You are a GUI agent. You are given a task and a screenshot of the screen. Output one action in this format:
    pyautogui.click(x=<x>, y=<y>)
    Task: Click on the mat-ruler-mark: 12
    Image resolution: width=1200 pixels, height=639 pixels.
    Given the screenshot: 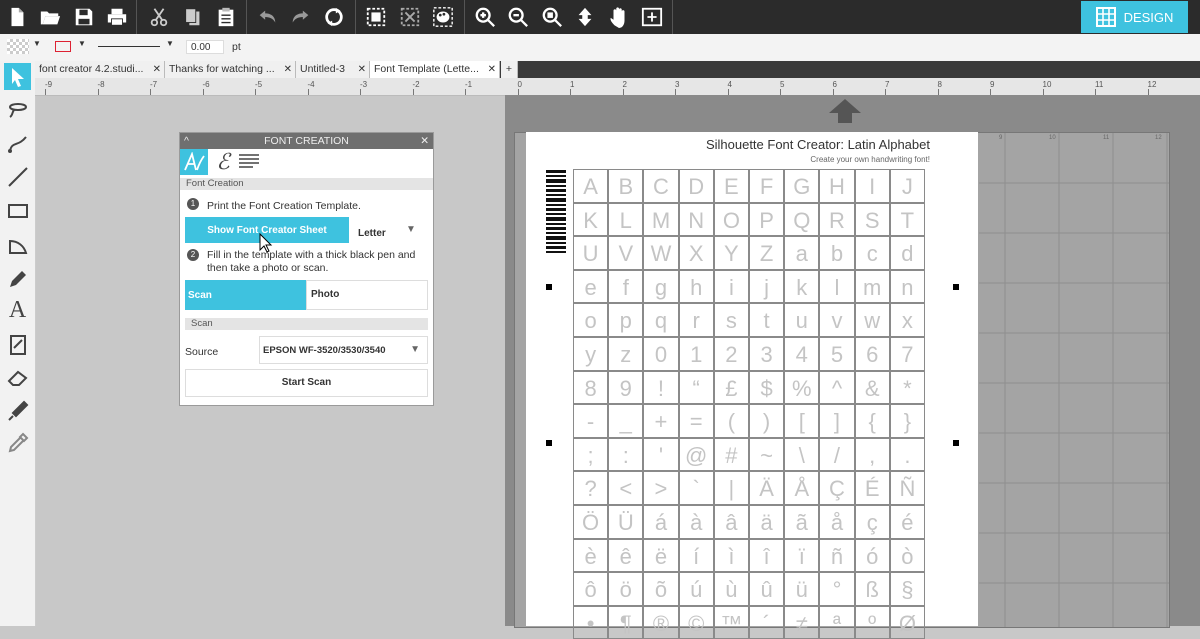 What is the action you would take?
    pyautogui.click(x=1158, y=138)
    